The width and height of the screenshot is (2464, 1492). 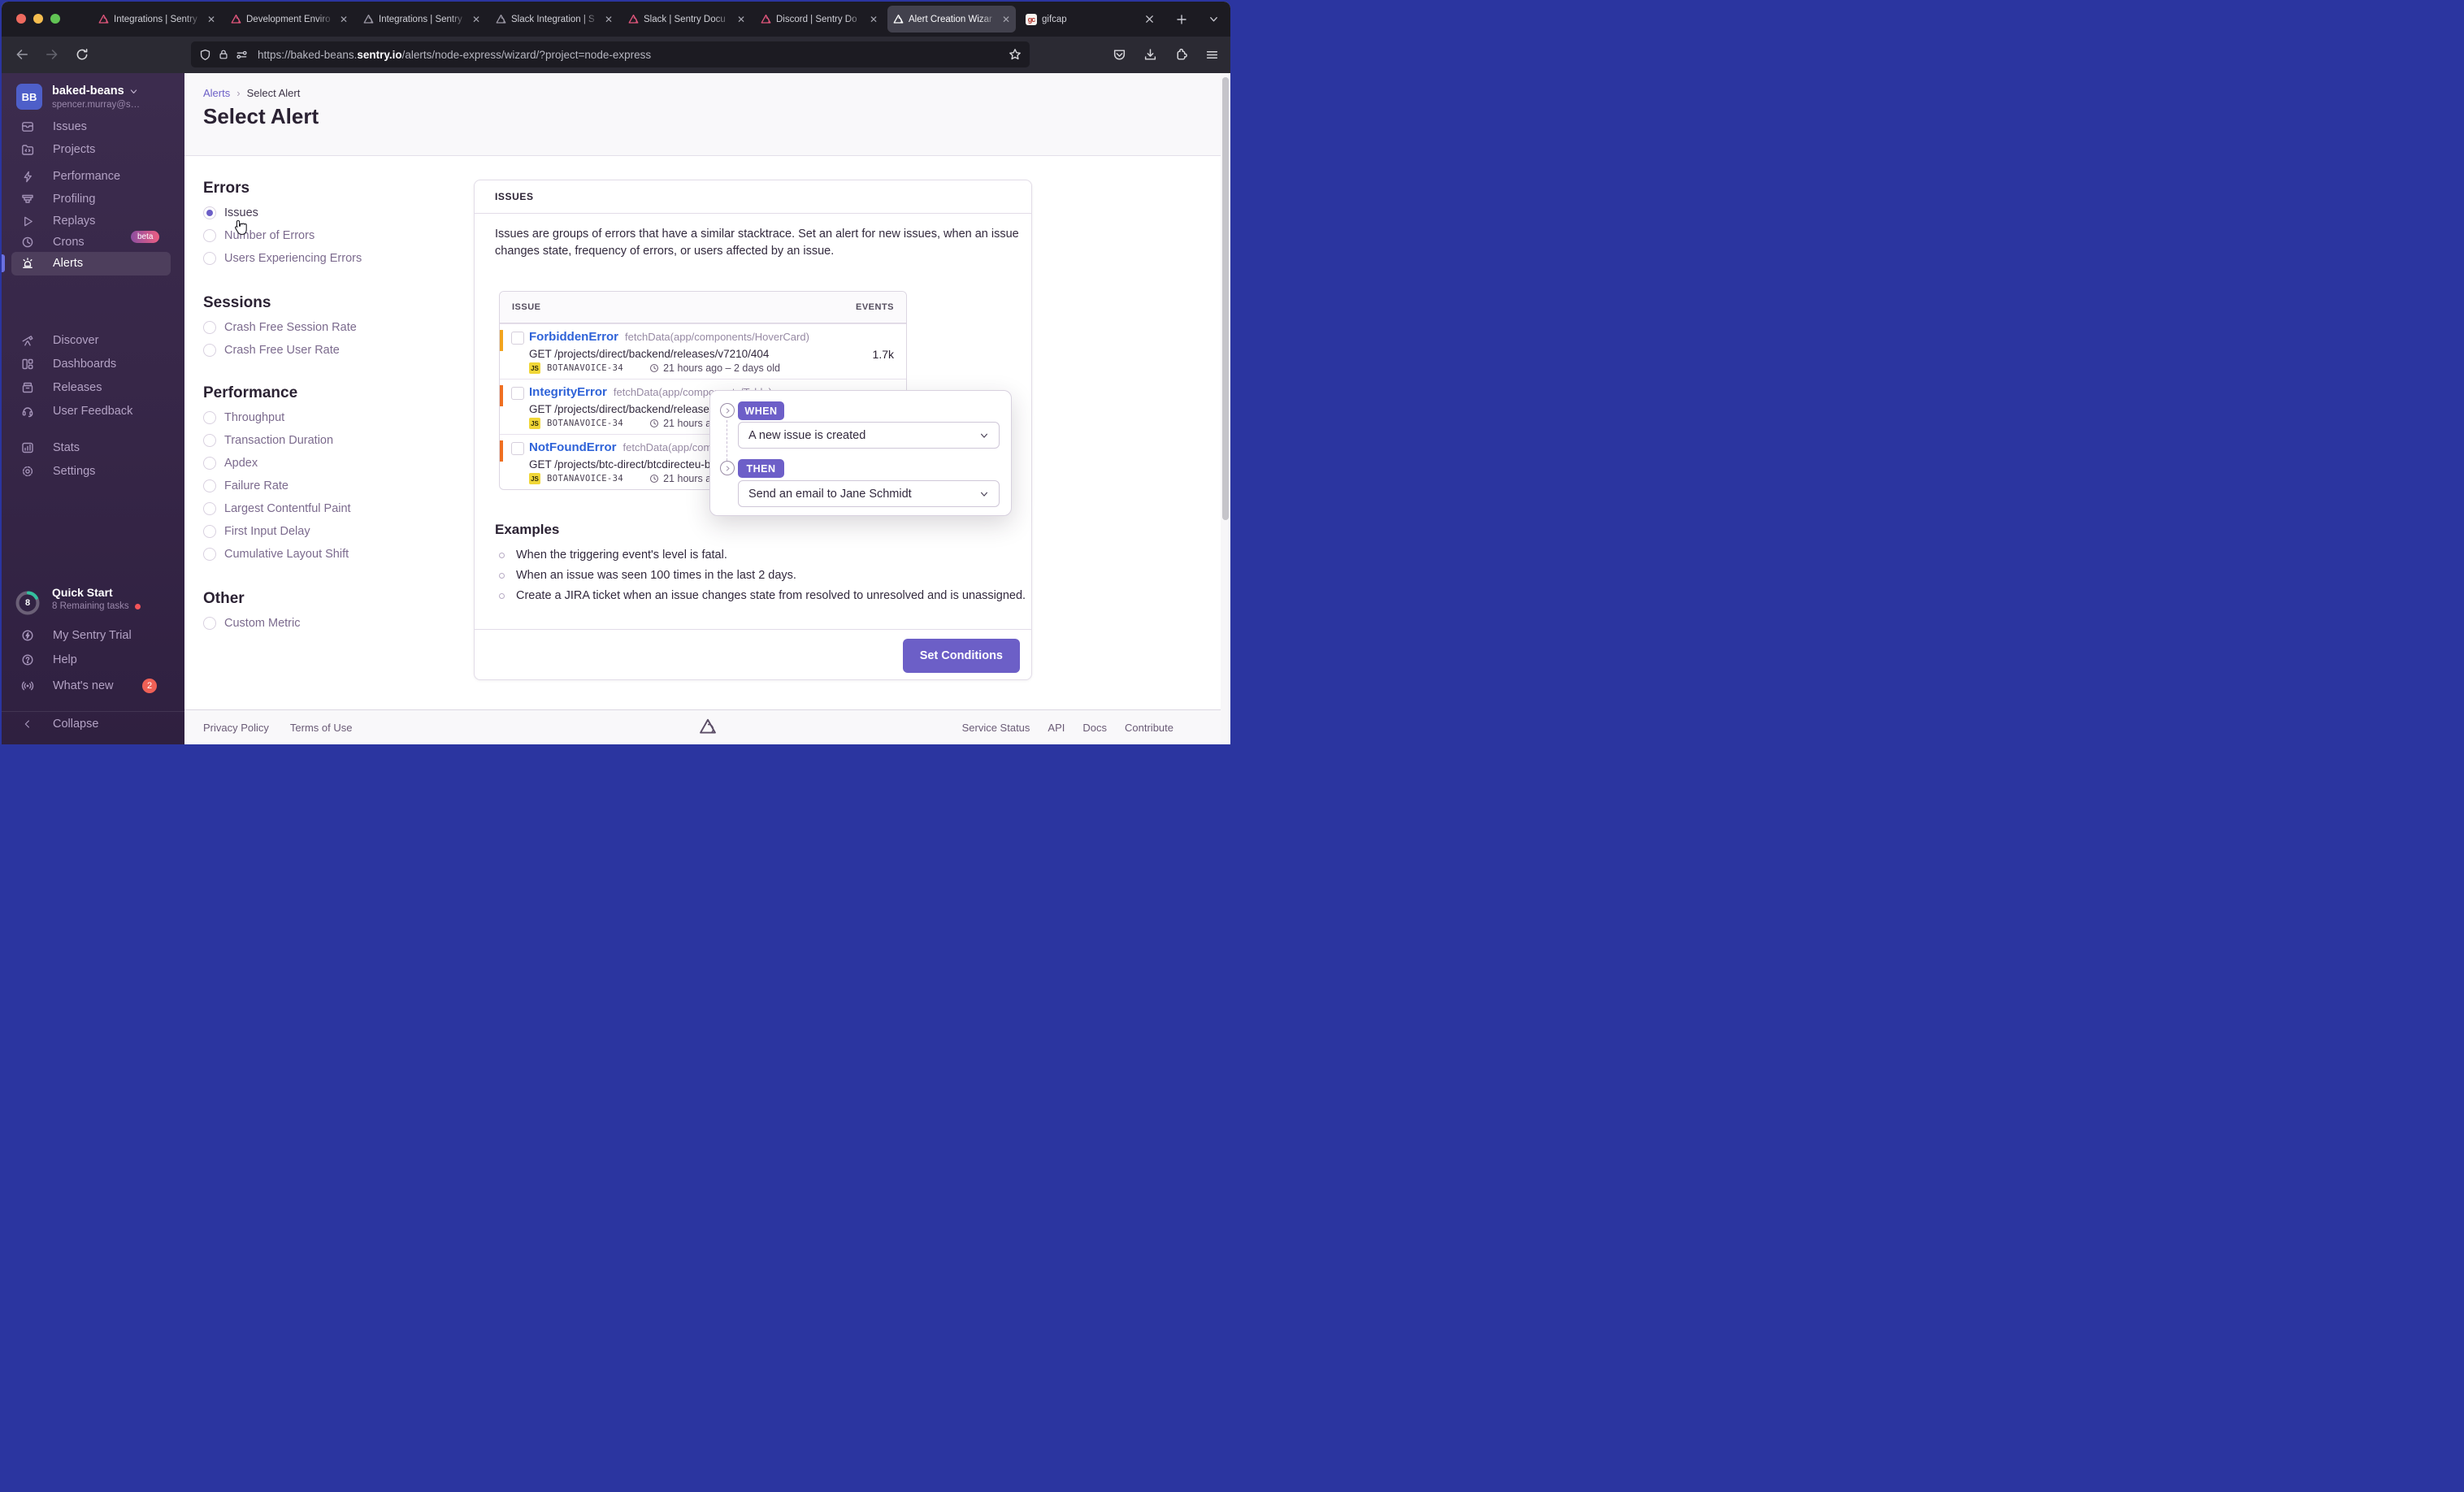 What do you see at coordinates (554, 19) in the screenshot?
I see `tab-slack-integration: Slack Integration | S ✕` at bounding box center [554, 19].